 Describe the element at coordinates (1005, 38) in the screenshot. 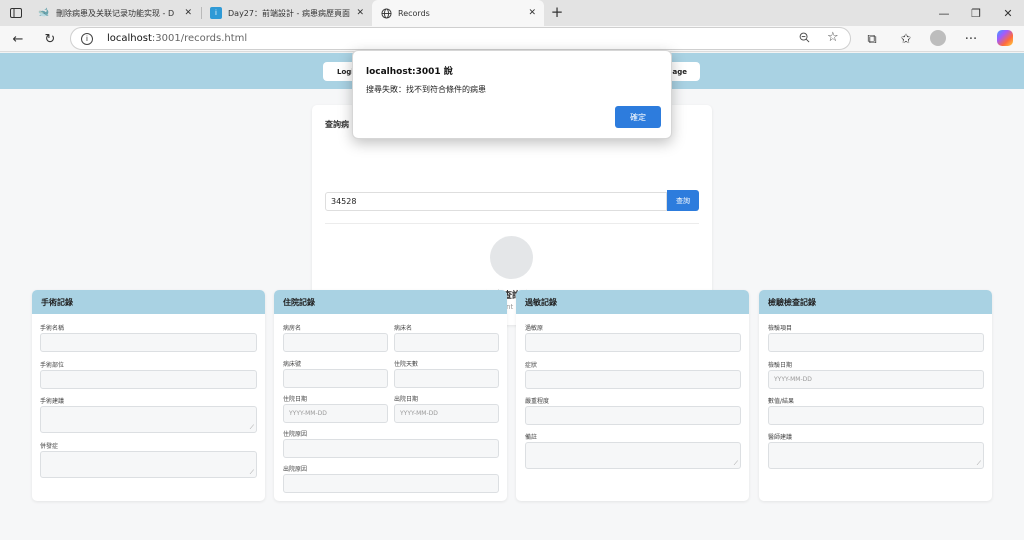

I see `copilot-icon` at that location.